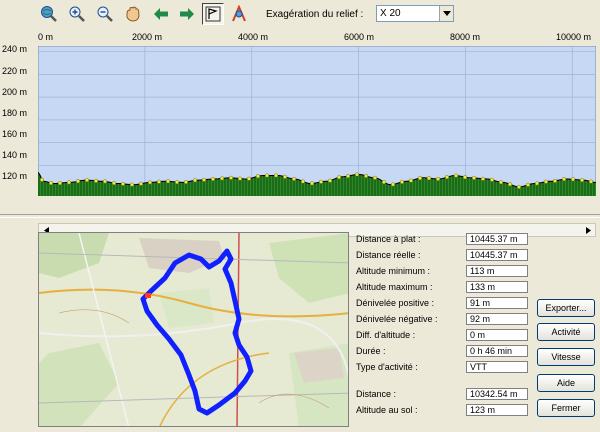  I want to click on position-marker, so click(148, 295).